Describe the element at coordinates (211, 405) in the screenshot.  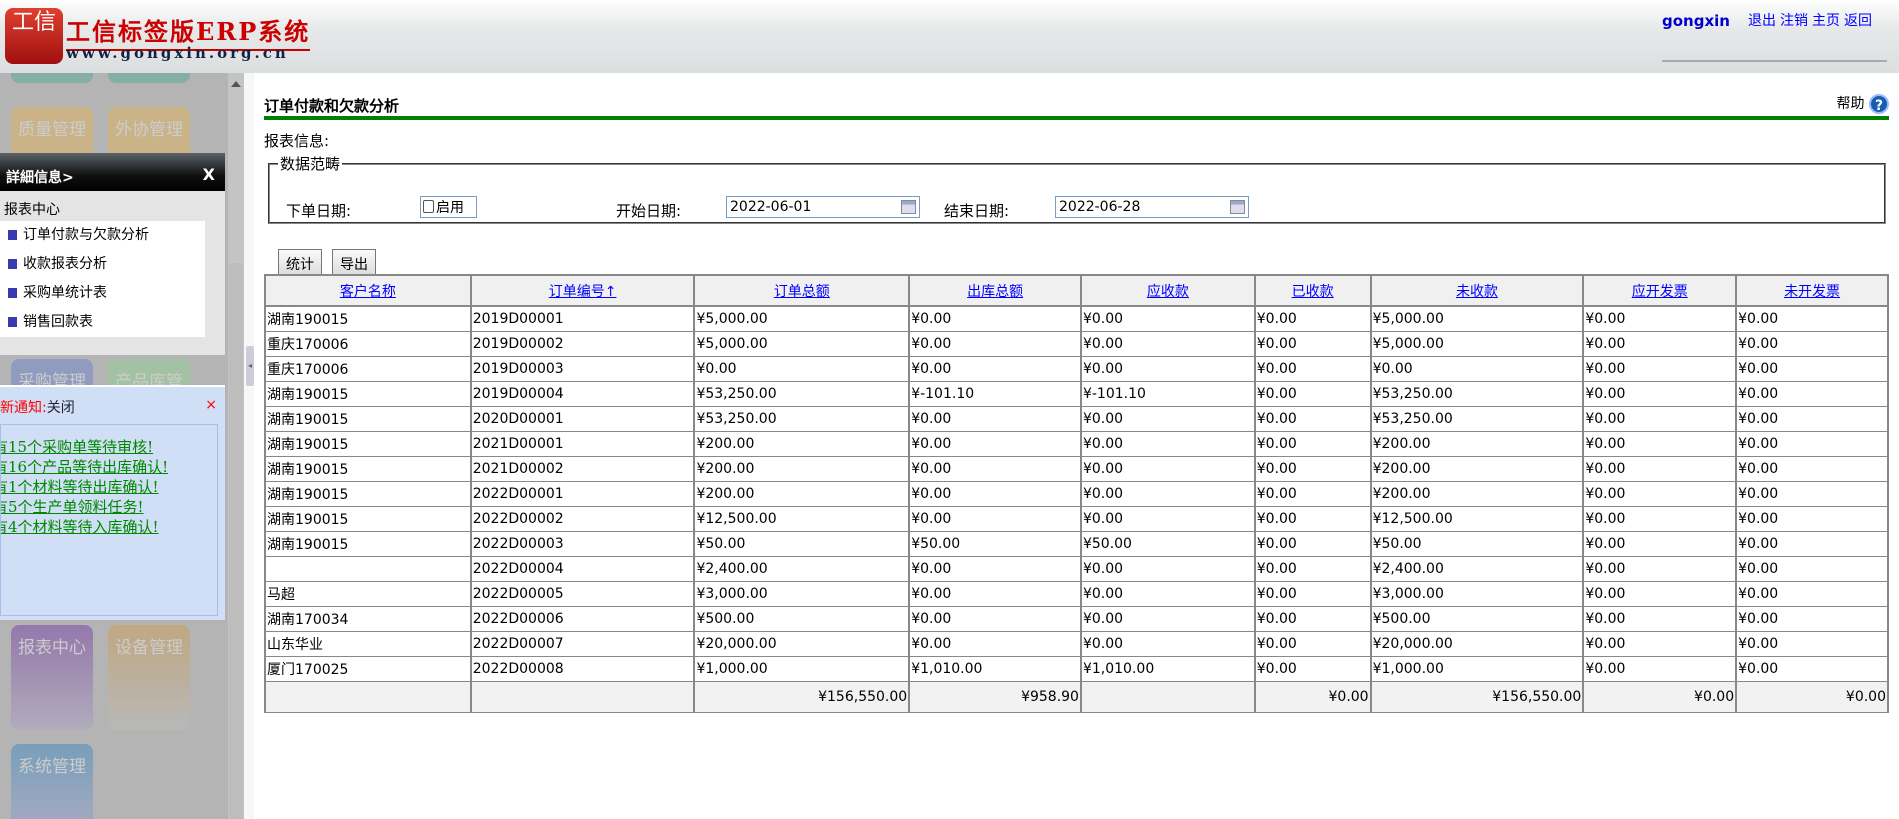
I see `close-icon: ×` at that location.